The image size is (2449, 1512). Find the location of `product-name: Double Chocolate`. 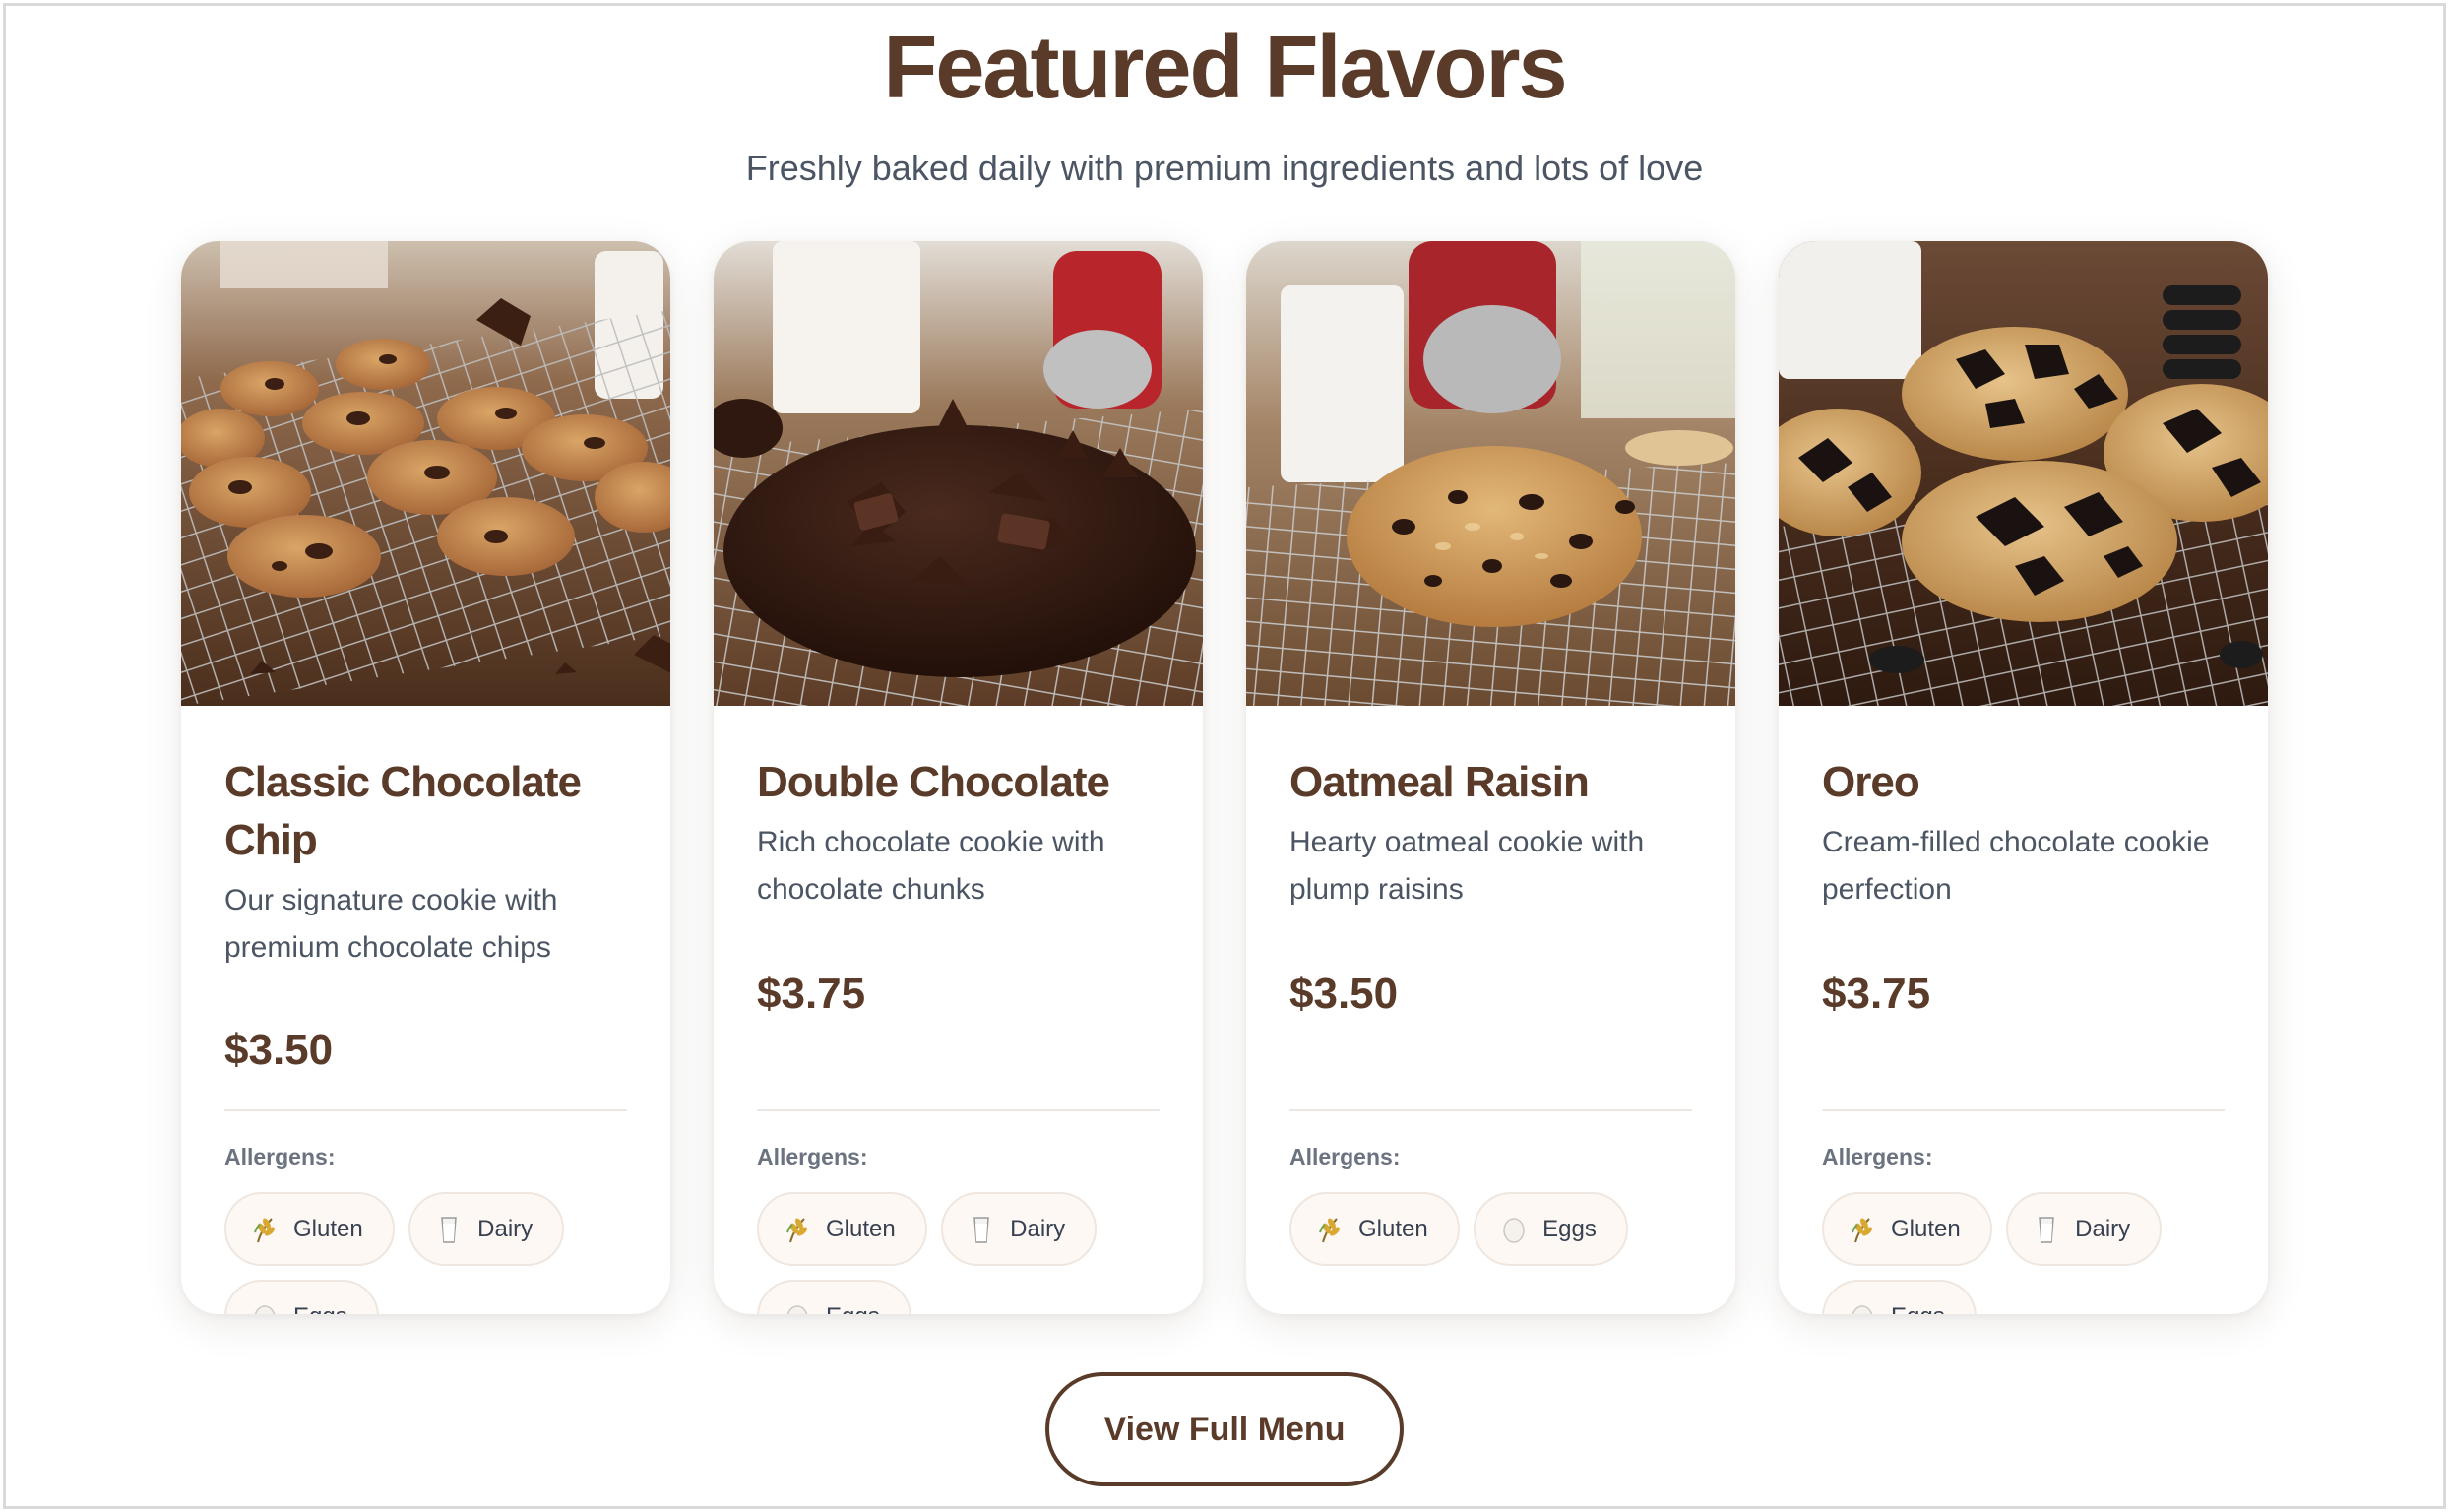

product-name: Double Chocolate is located at coordinates (933, 782).